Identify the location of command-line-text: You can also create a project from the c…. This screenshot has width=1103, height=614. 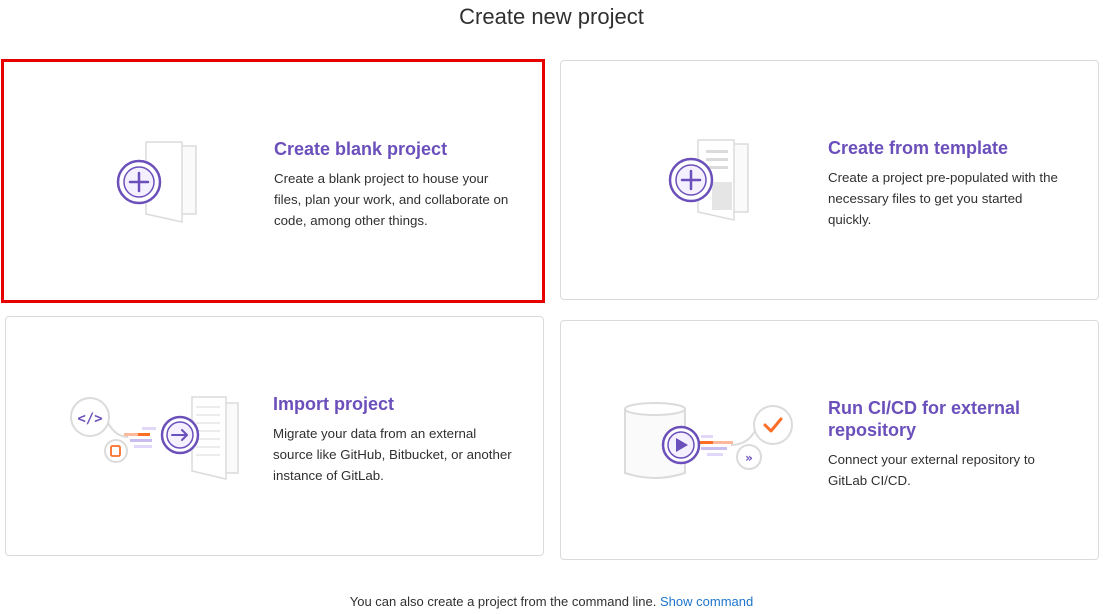
(503, 601).